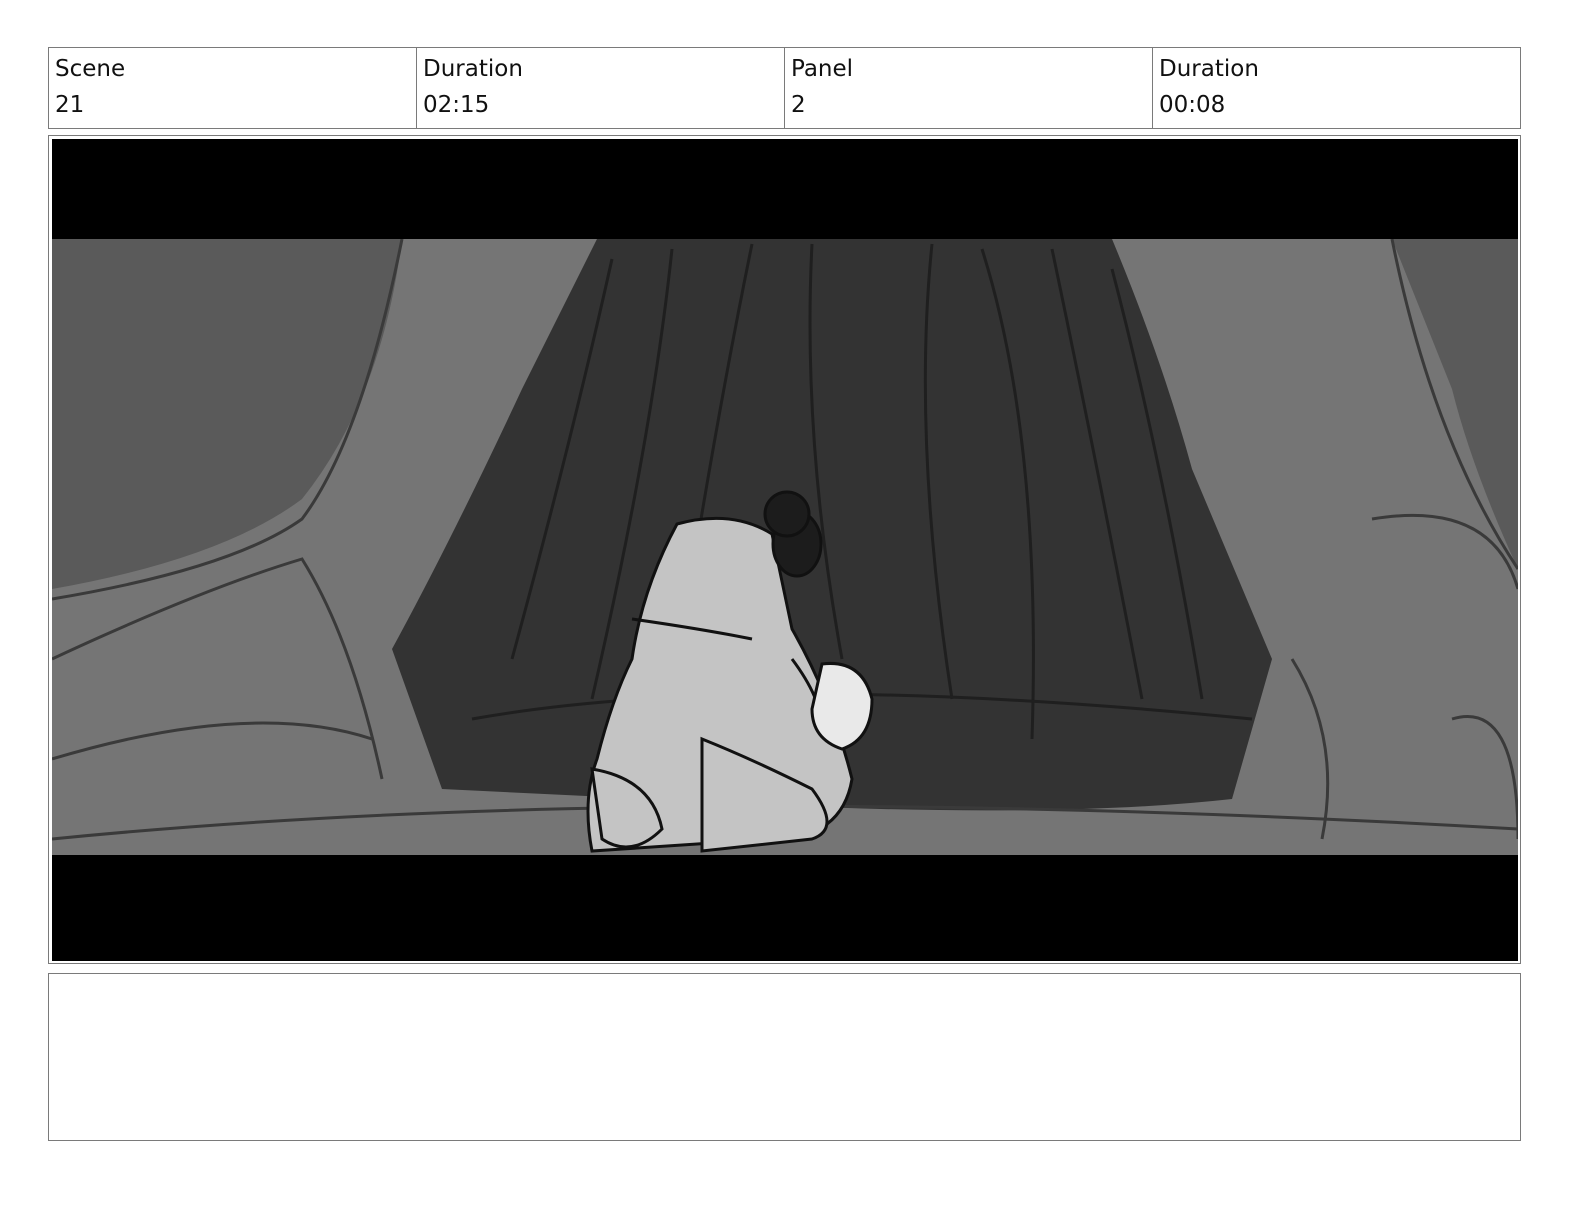 This screenshot has height=1224, width=1584. I want to click on scene-duration-label: Duration, so click(473, 69).